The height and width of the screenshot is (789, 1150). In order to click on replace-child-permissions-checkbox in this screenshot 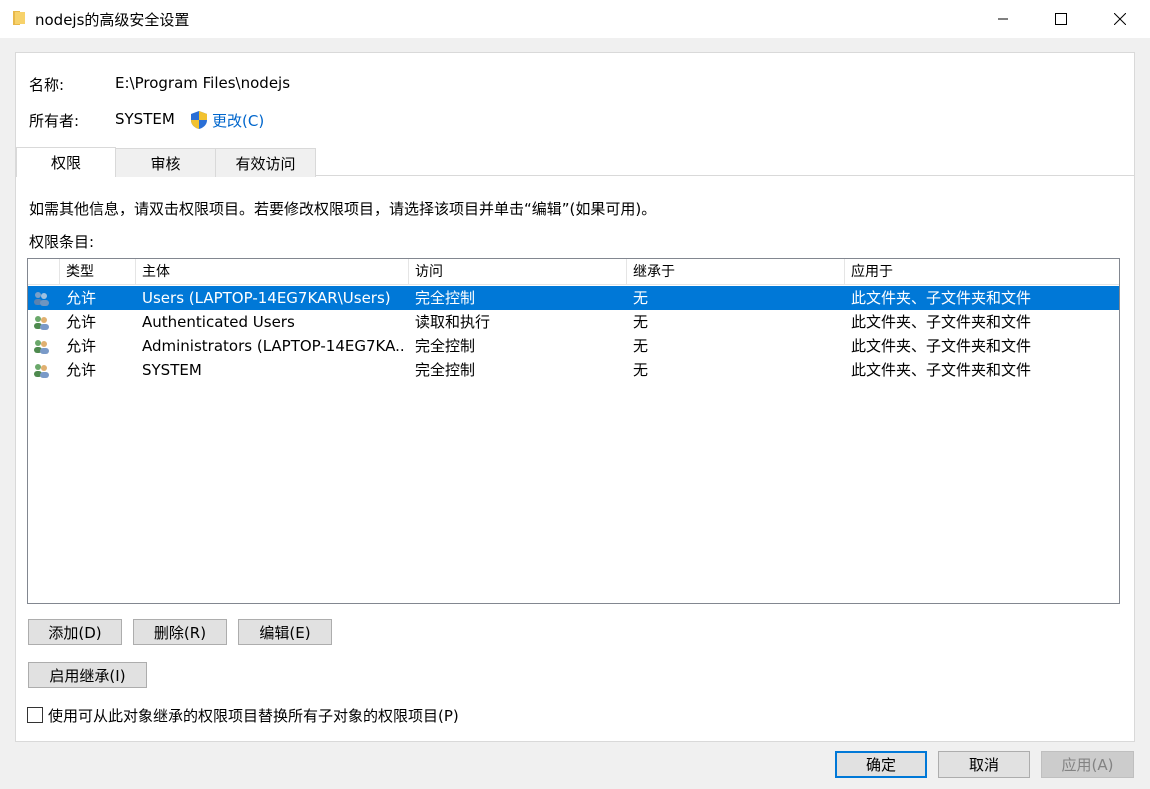, I will do `click(35, 715)`.